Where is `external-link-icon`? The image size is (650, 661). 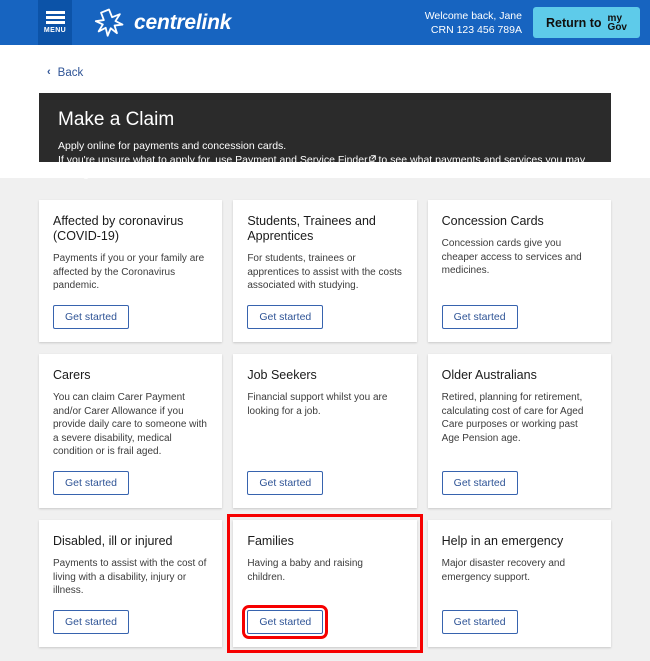
external-link-icon is located at coordinates (372, 158).